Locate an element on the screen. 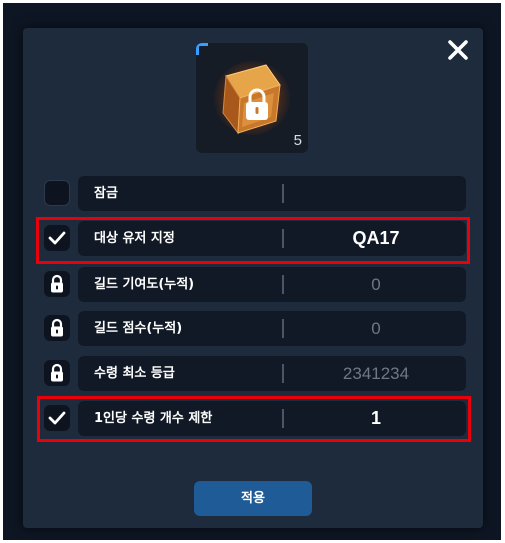 This screenshot has width=505, height=543. row-guild-contribution: 길드 기여도(누적) 0 is located at coordinates (272, 284).